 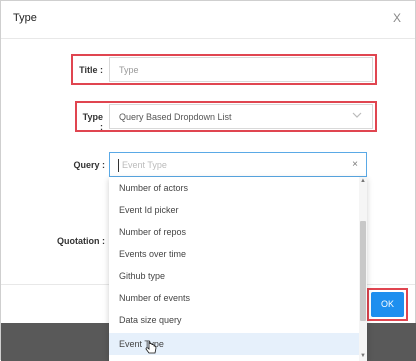 What do you see at coordinates (363, 356) in the screenshot?
I see `scroll-down-icon: ▼` at bounding box center [363, 356].